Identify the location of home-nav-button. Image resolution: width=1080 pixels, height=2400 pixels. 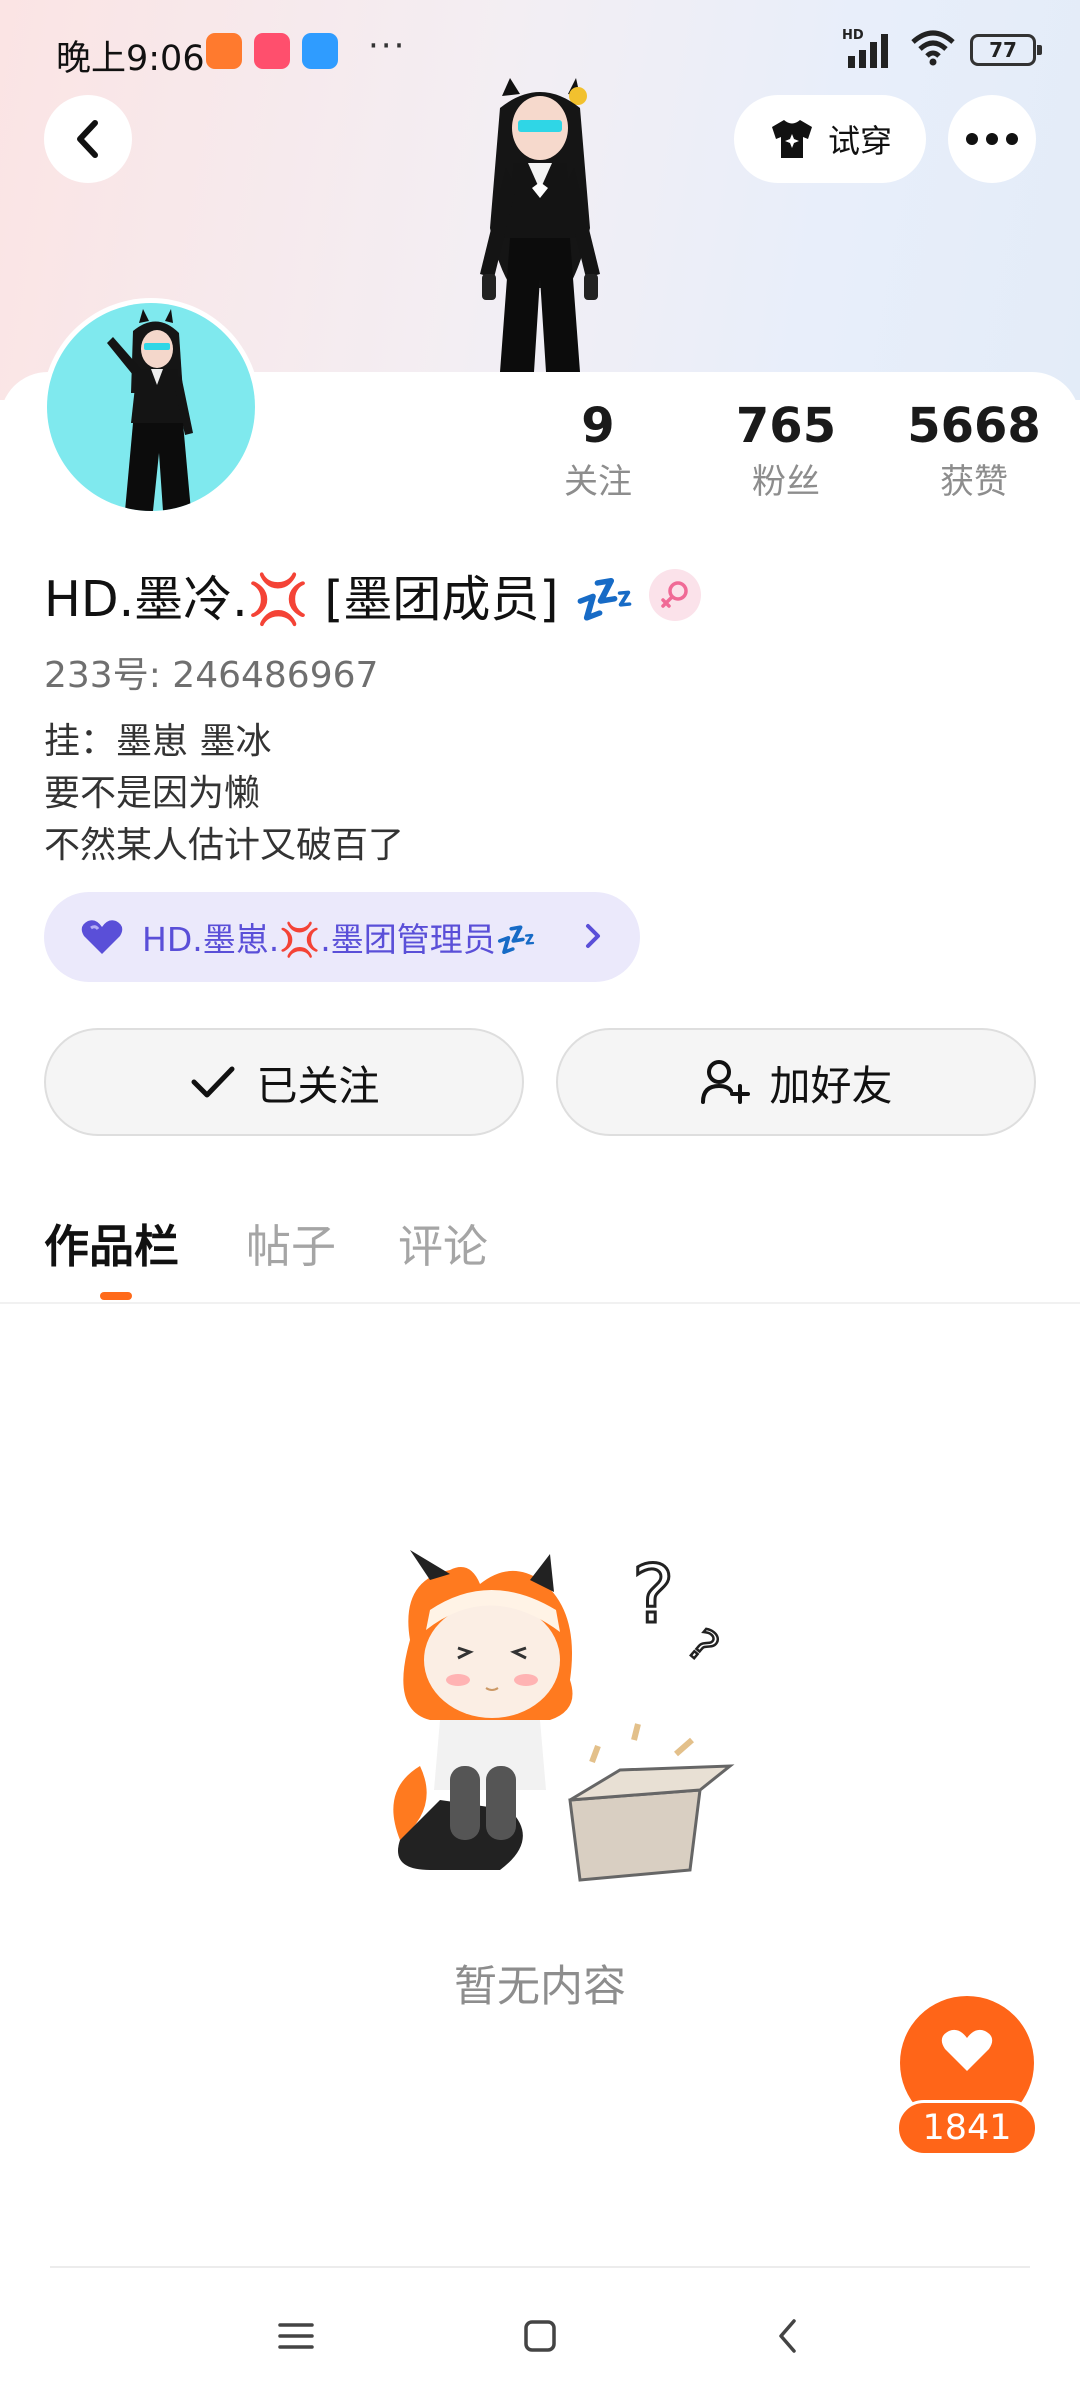
(540, 2336).